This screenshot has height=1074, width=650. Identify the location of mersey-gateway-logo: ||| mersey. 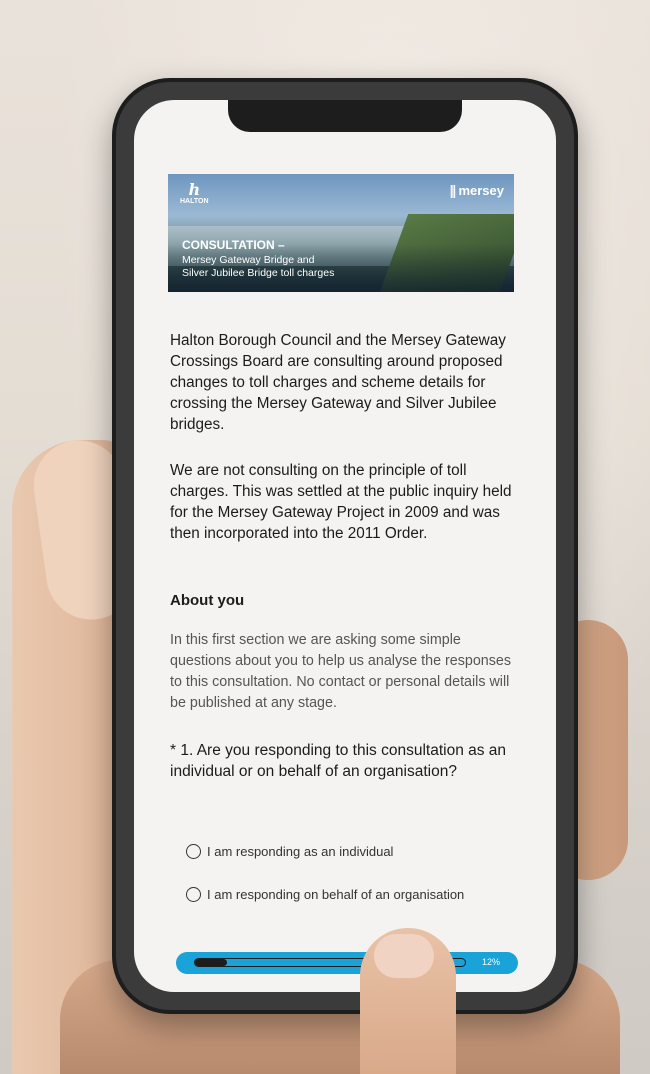
(477, 190).